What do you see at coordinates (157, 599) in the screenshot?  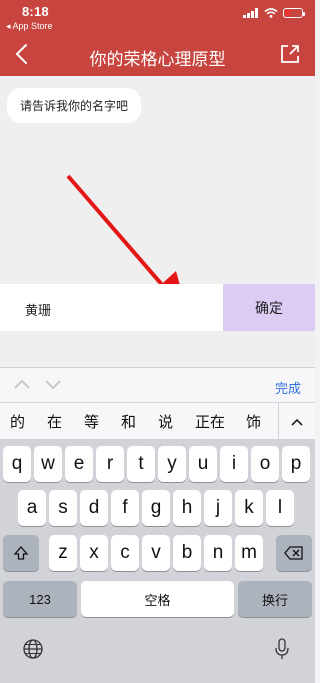 I see `space-key: 空格` at bounding box center [157, 599].